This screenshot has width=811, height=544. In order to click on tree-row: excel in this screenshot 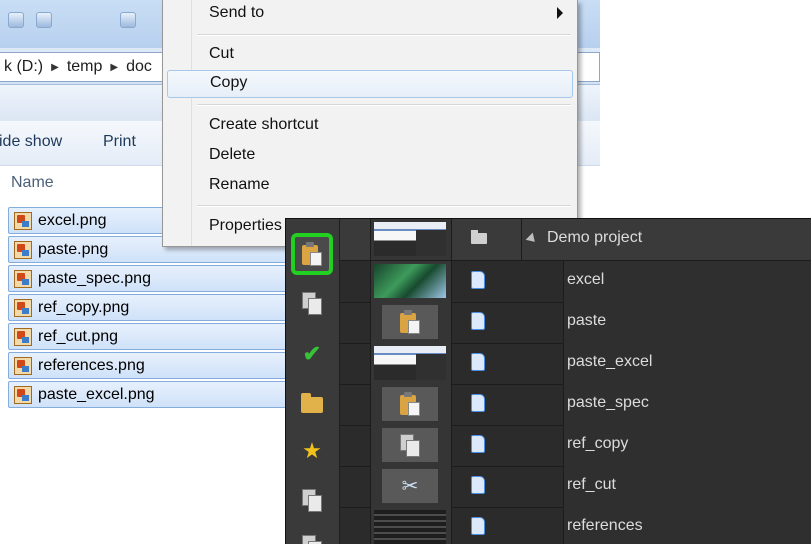, I will do `click(575, 282)`.